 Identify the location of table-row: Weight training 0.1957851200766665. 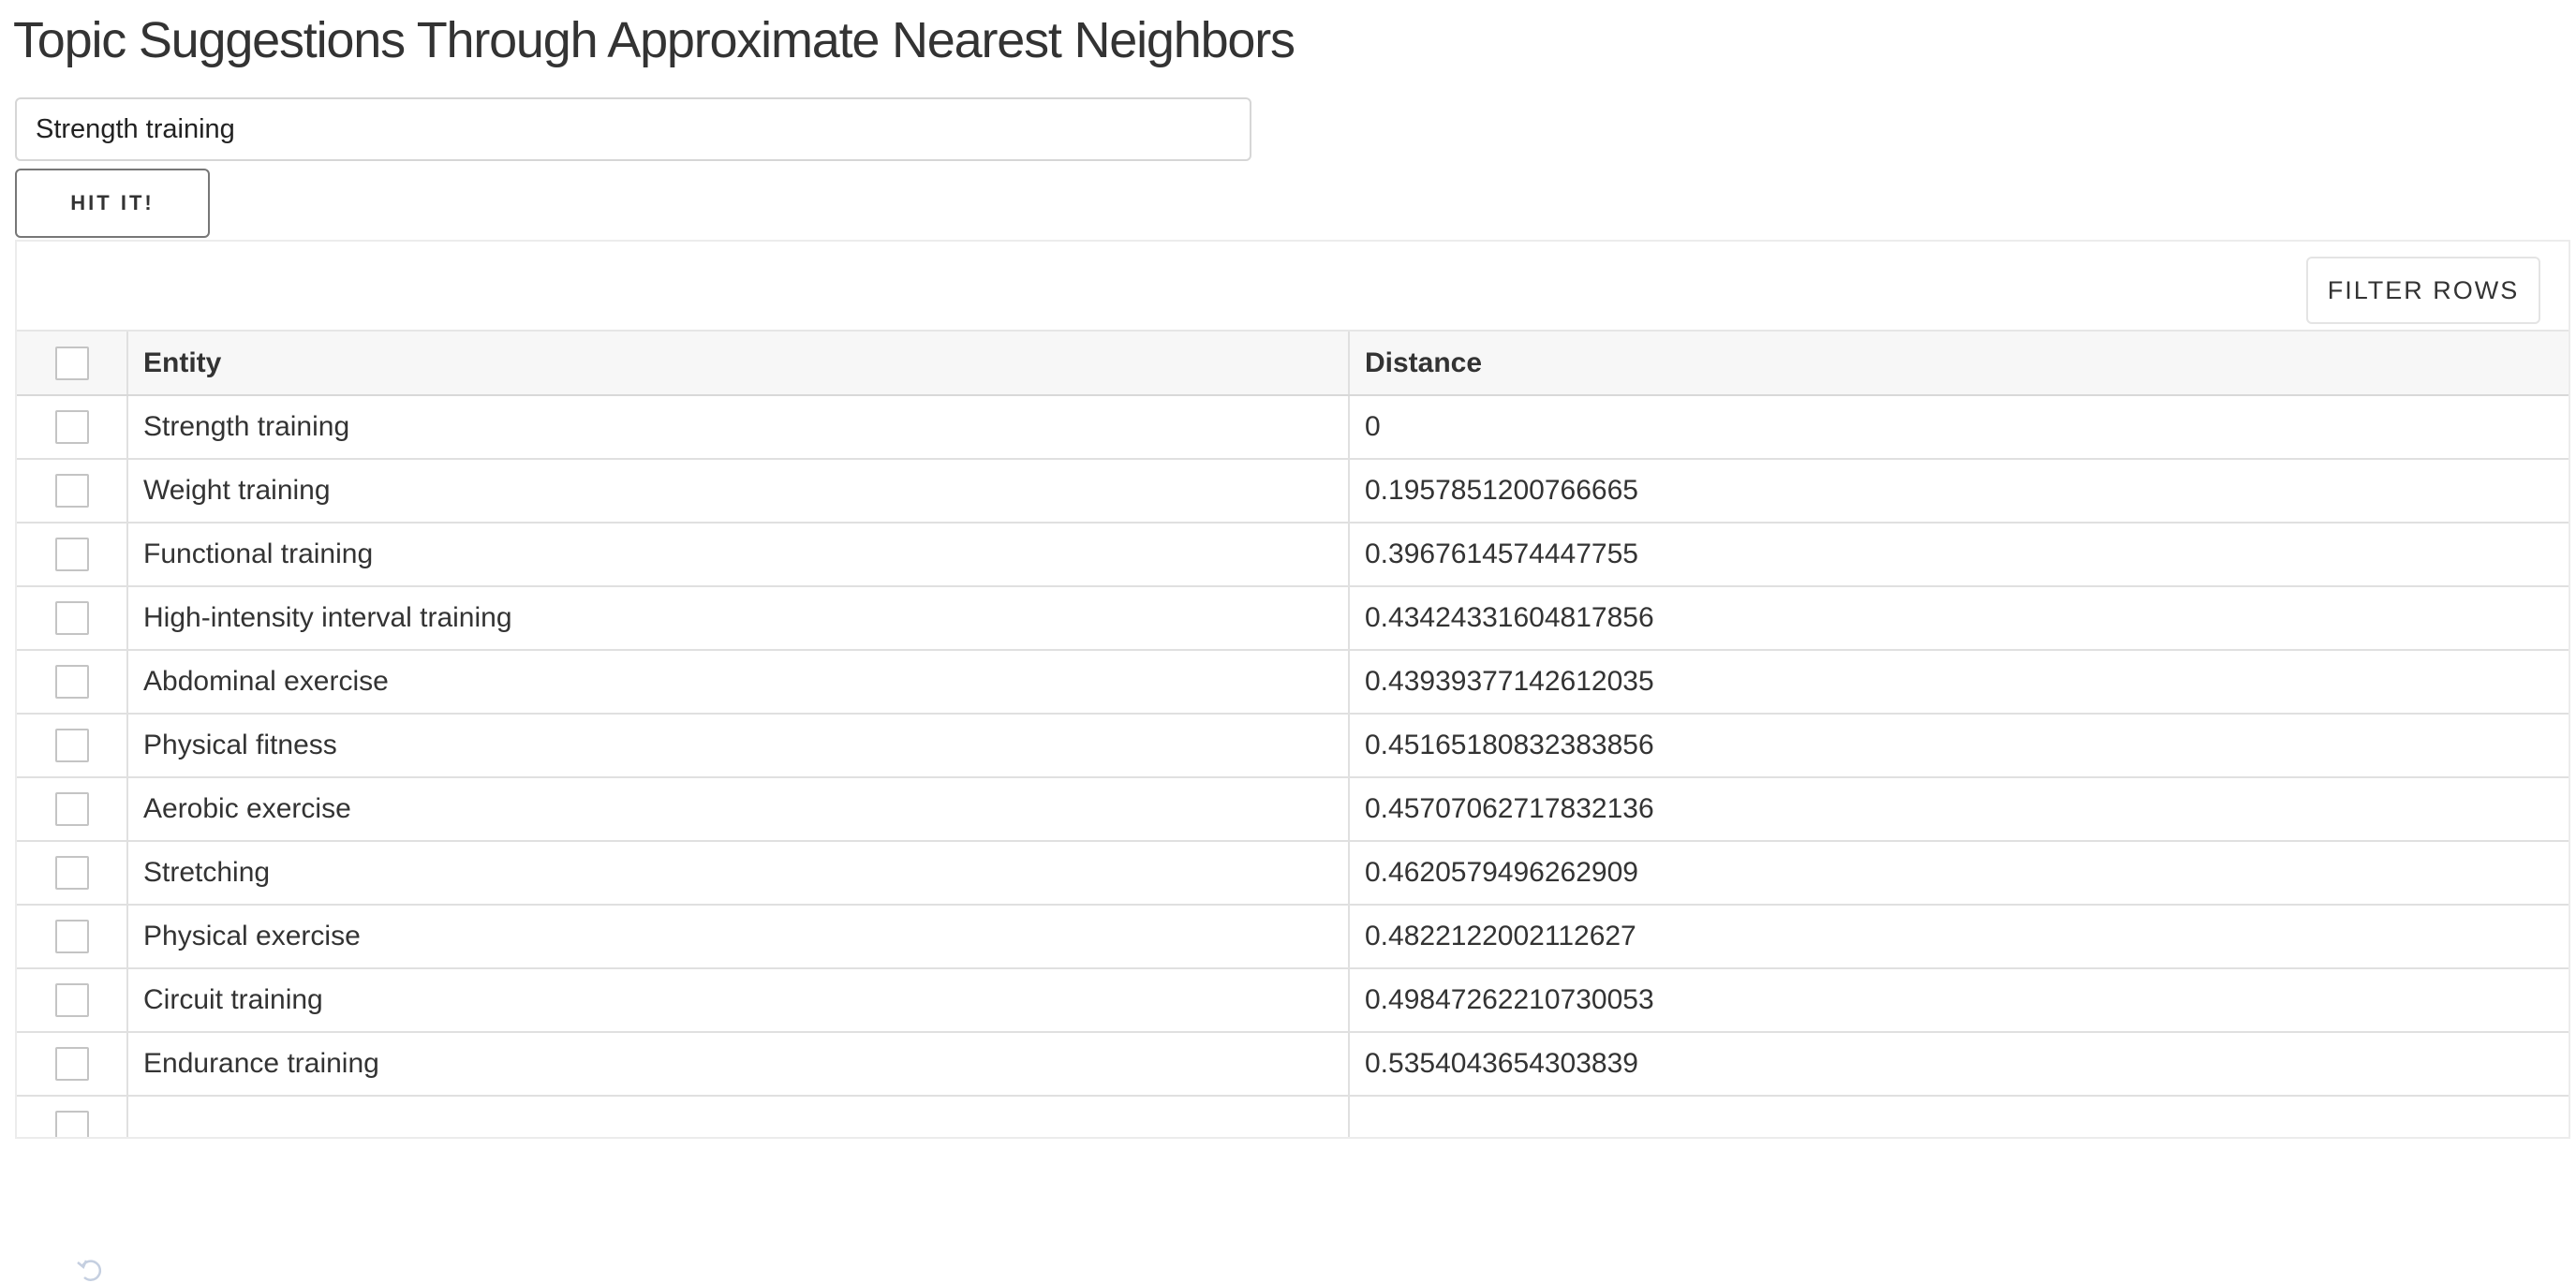
(1293, 491).